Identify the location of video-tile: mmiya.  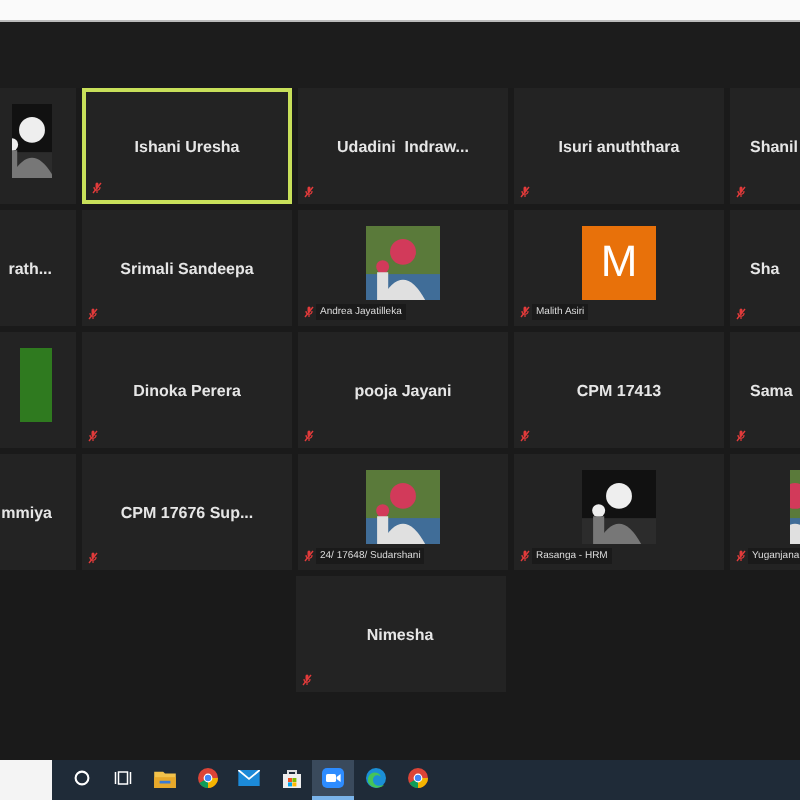
(38, 512).